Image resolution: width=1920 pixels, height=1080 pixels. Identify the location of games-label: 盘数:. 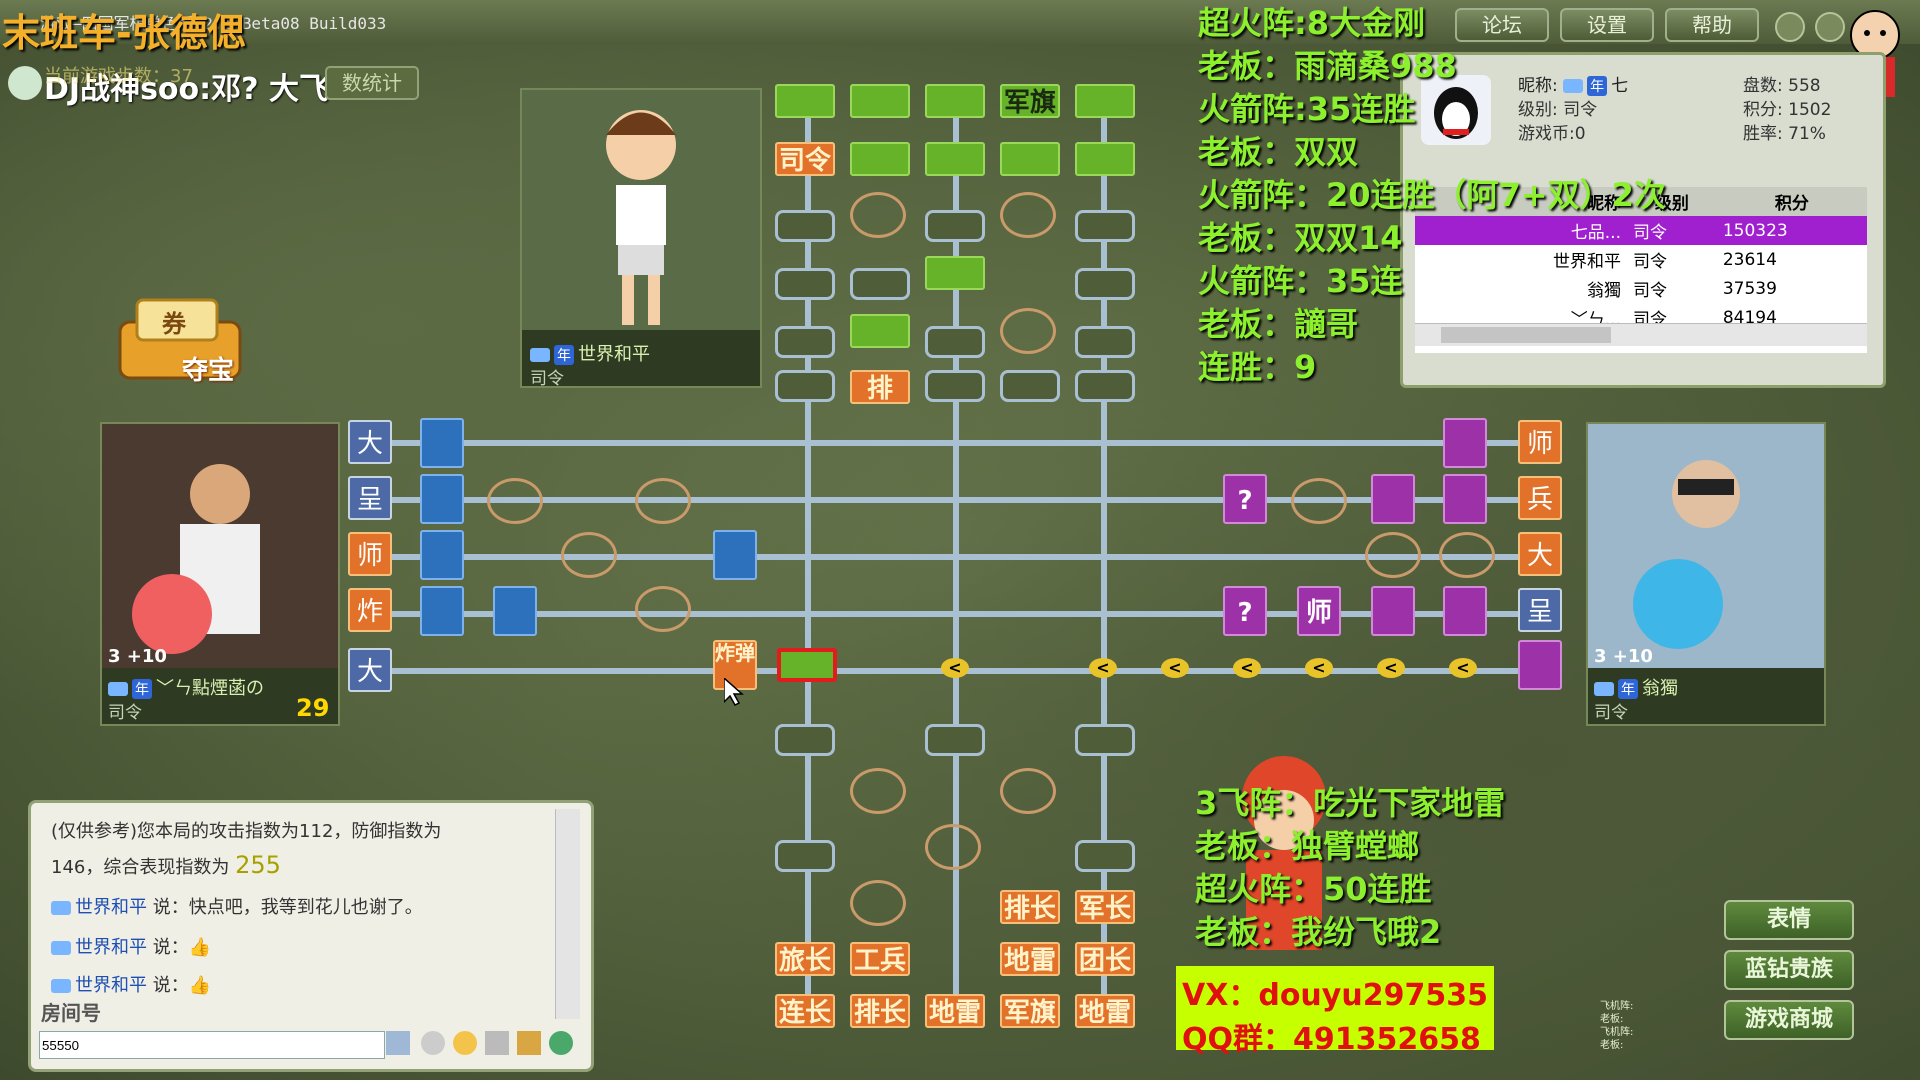
(1763, 86).